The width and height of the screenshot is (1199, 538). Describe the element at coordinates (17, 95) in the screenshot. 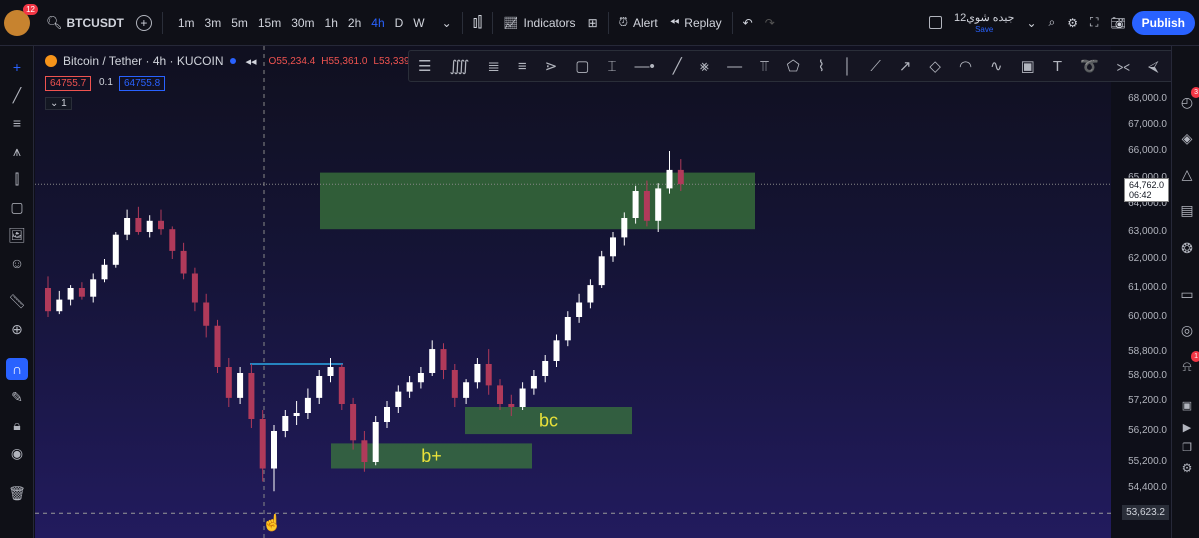

I see `trendline-tool: ╱` at that location.